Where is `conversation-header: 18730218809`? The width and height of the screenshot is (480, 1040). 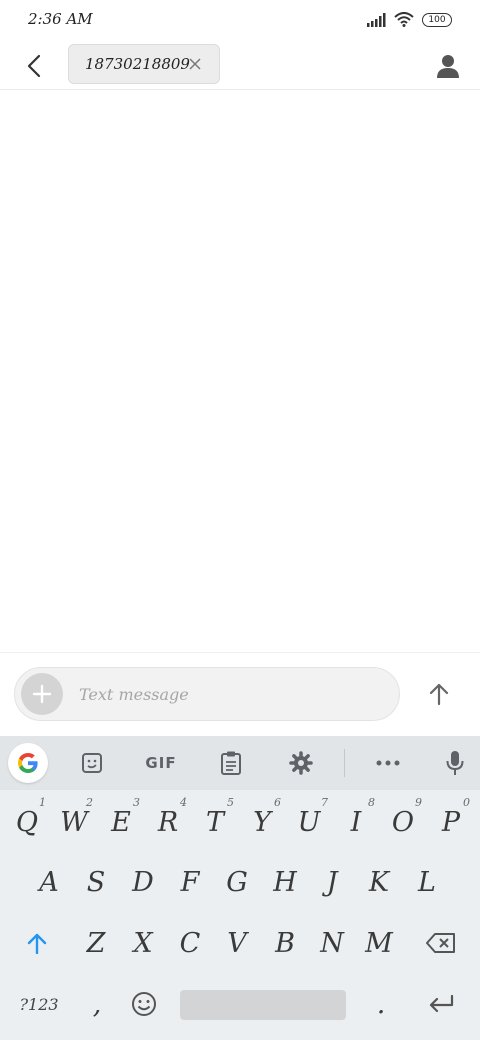 conversation-header: 18730218809 is located at coordinates (240, 66).